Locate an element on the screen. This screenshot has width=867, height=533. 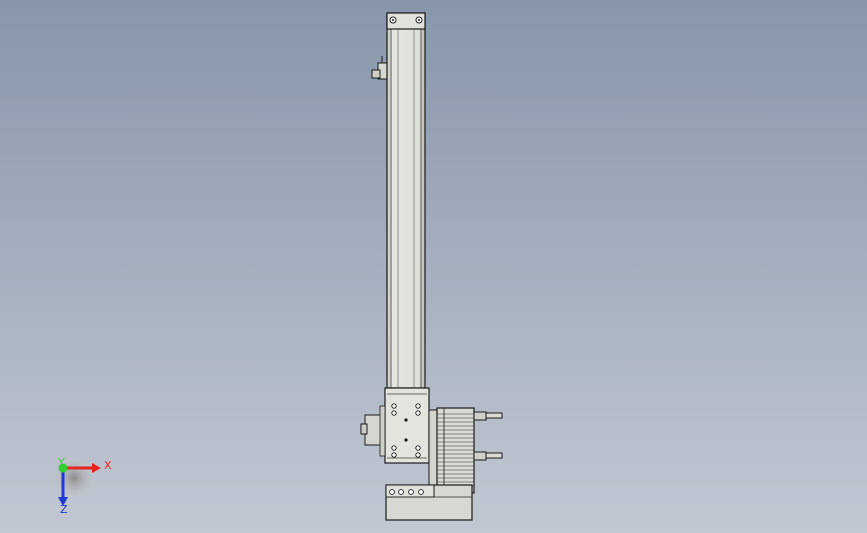
z-axis-label: Z is located at coordinates (64, 509).